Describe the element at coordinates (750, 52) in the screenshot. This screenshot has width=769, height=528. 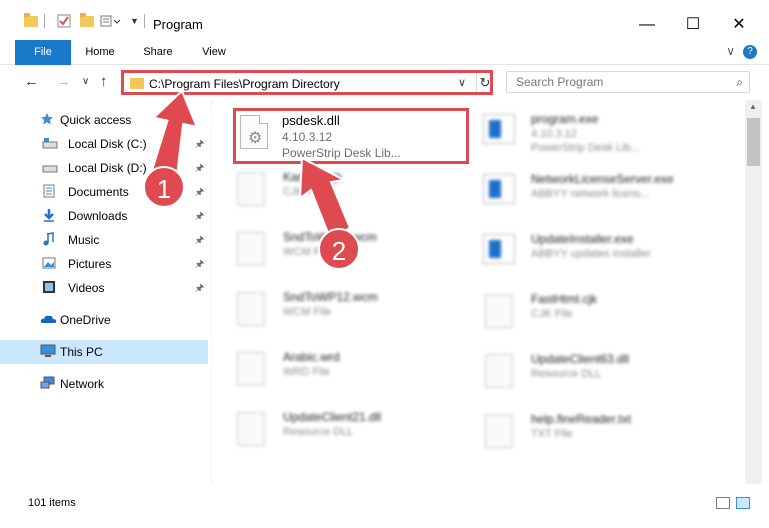
I see `help-icon: ?` at that location.